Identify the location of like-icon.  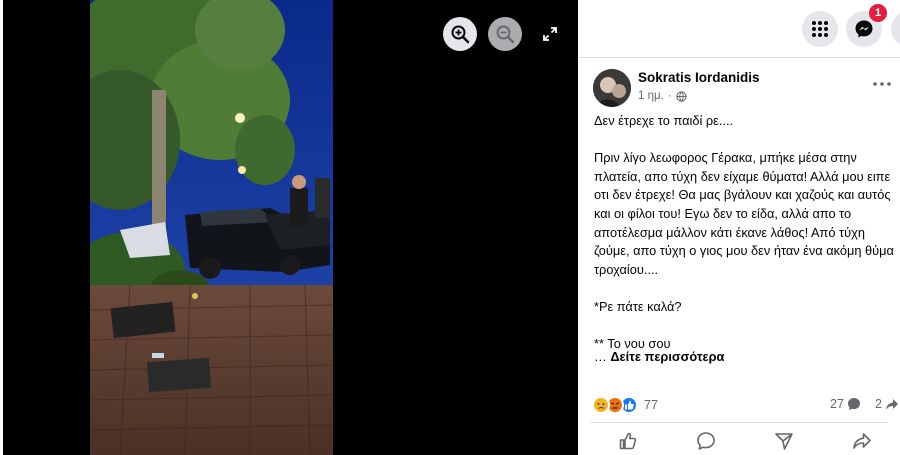
(628, 441).